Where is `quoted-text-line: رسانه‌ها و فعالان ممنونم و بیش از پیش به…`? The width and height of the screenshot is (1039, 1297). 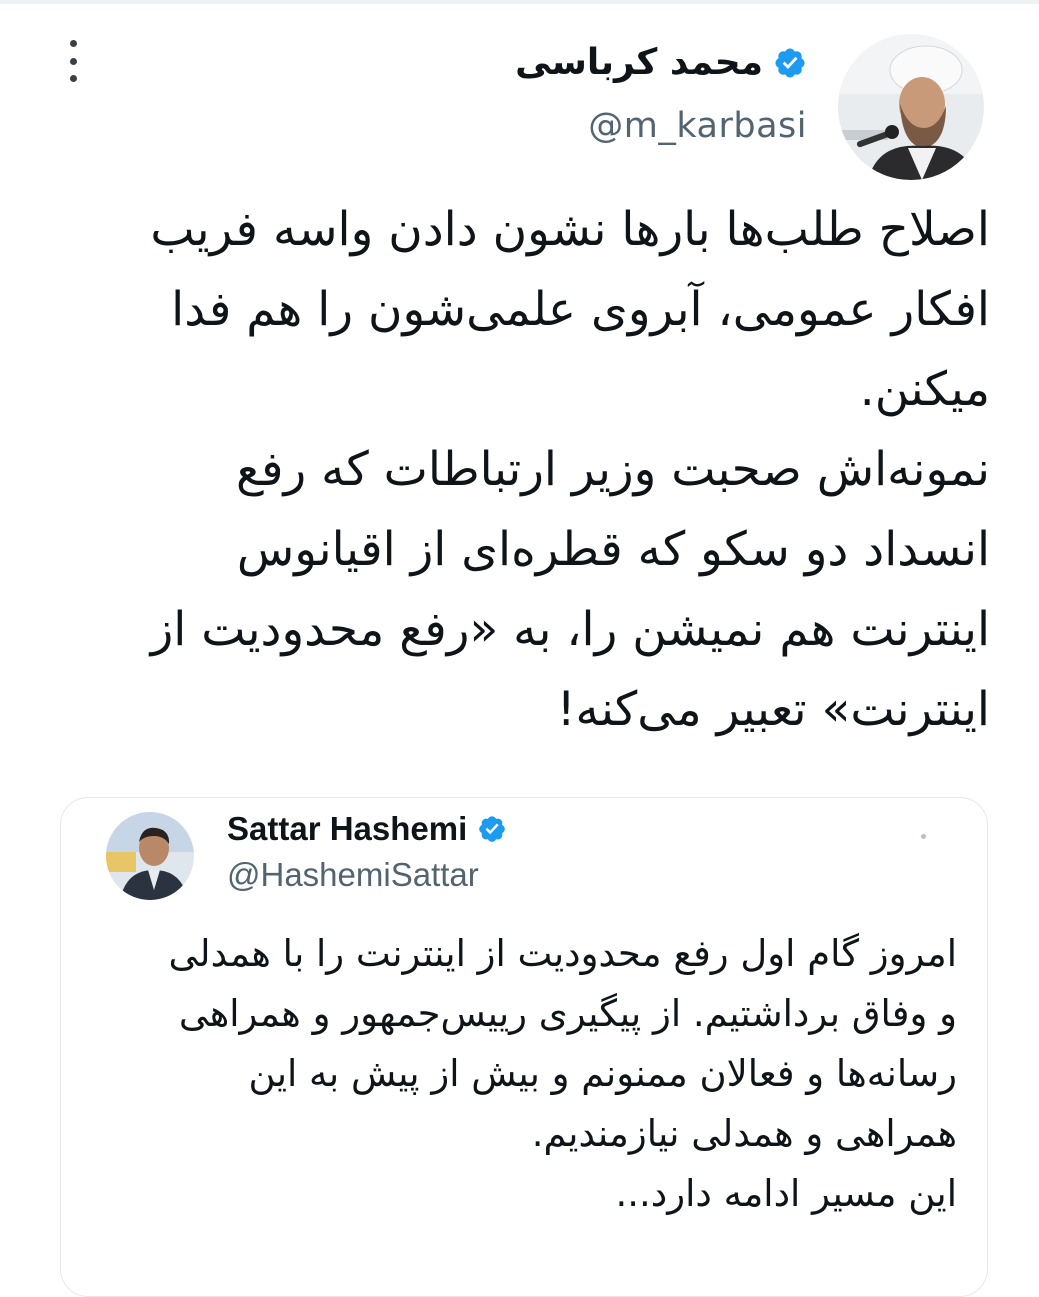
quoted-text-line: رسانه‌ها و فعالان ممنونم و بیش از پیش به… is located at coordinates (602, 1073).